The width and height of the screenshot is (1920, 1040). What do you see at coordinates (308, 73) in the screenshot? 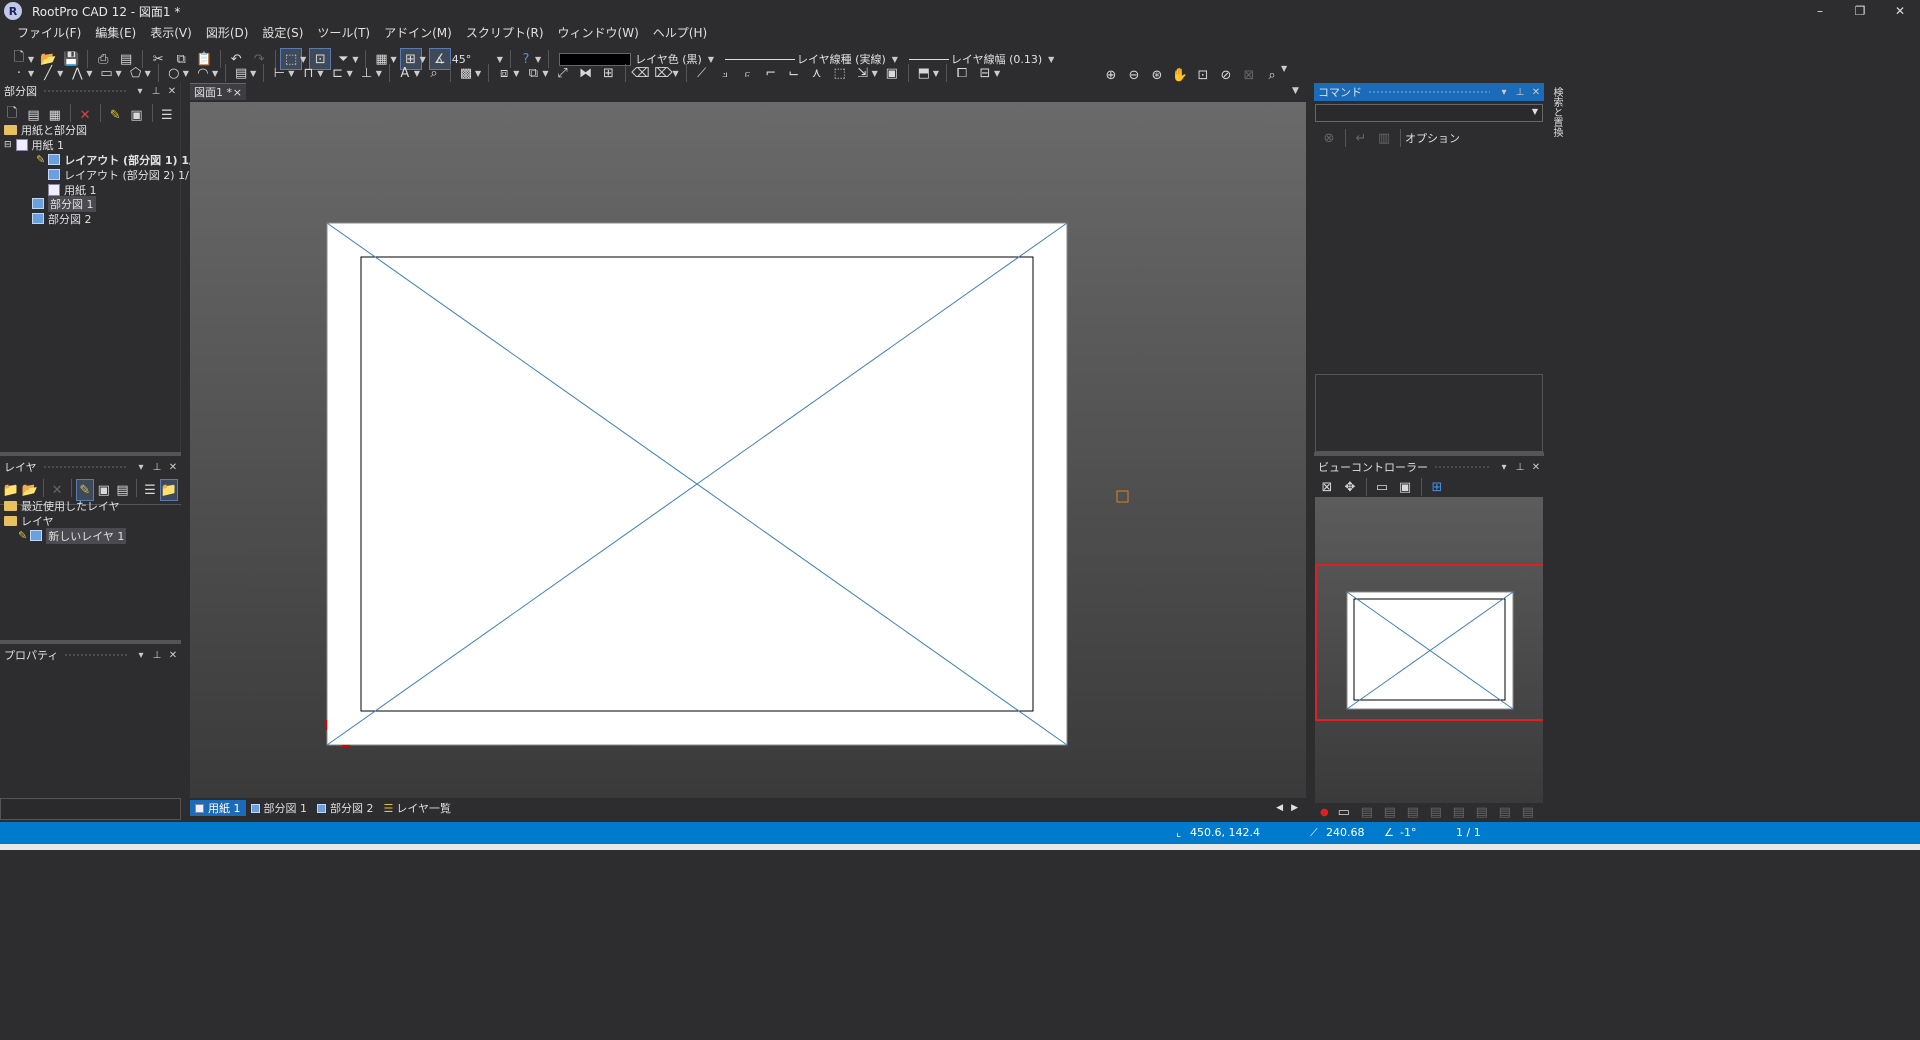
I see `horizontal-dimension-icon: ⊓` at bounding box center [308, 73].